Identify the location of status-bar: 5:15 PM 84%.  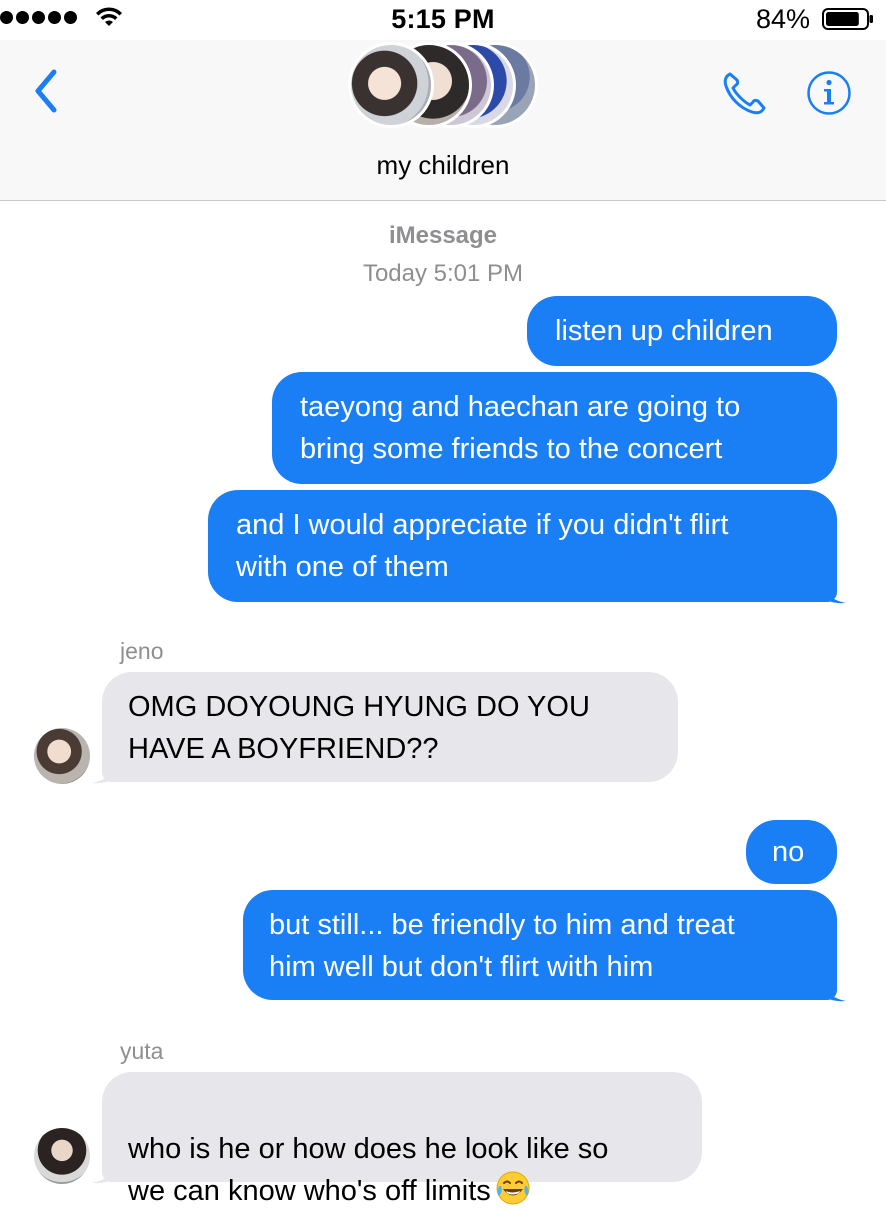
(443, 20).